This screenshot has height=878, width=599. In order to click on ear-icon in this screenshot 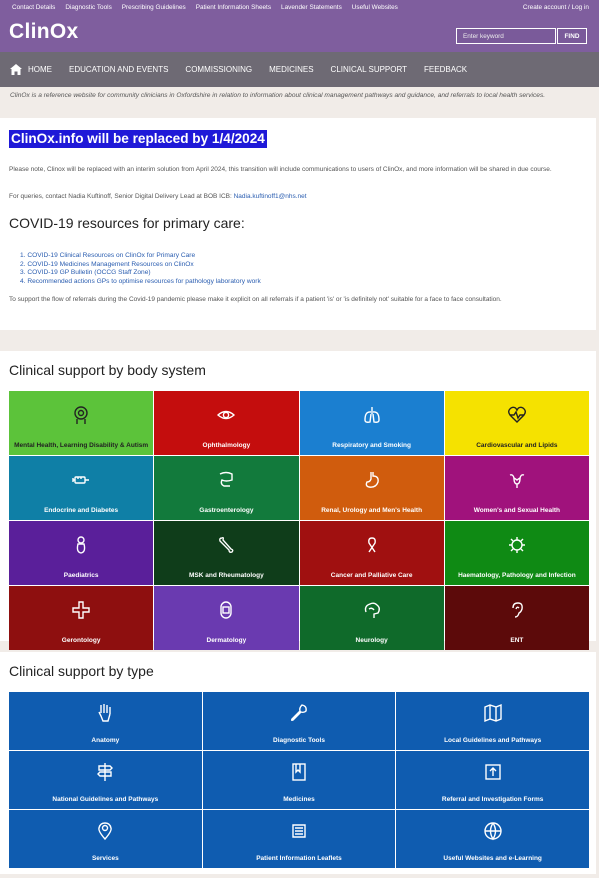, I will do `click(517, 609)`.